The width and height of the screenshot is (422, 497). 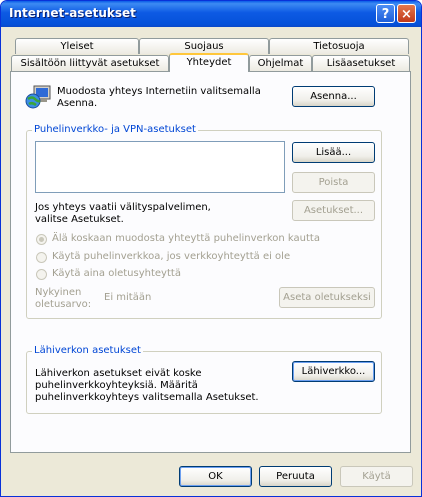 I want to click on current-default-value: Ei mitään, so click(x=128, y=297).